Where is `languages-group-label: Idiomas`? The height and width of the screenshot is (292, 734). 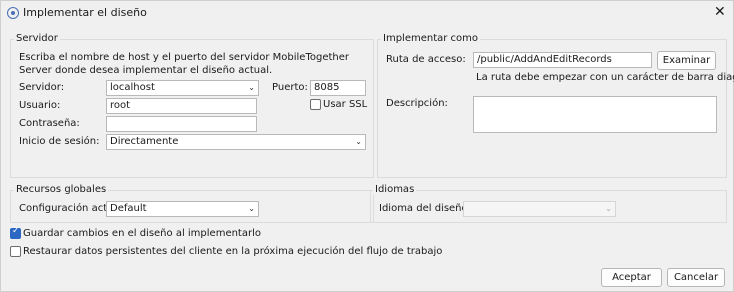 languages-group-label: Idiomas is located at coordinates (395, 189).